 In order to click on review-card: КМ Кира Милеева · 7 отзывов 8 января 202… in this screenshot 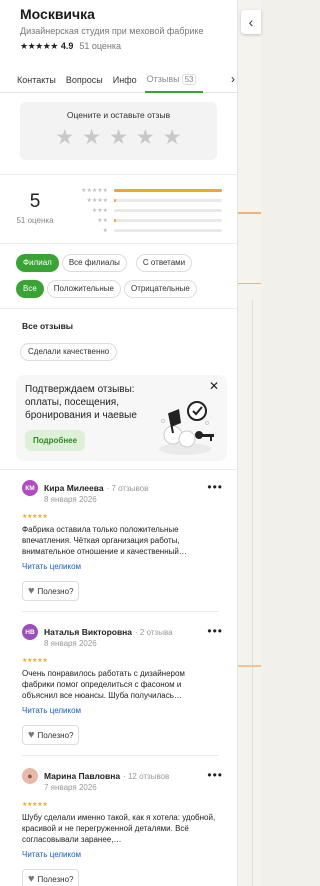, I will do `click(118, 545)`.